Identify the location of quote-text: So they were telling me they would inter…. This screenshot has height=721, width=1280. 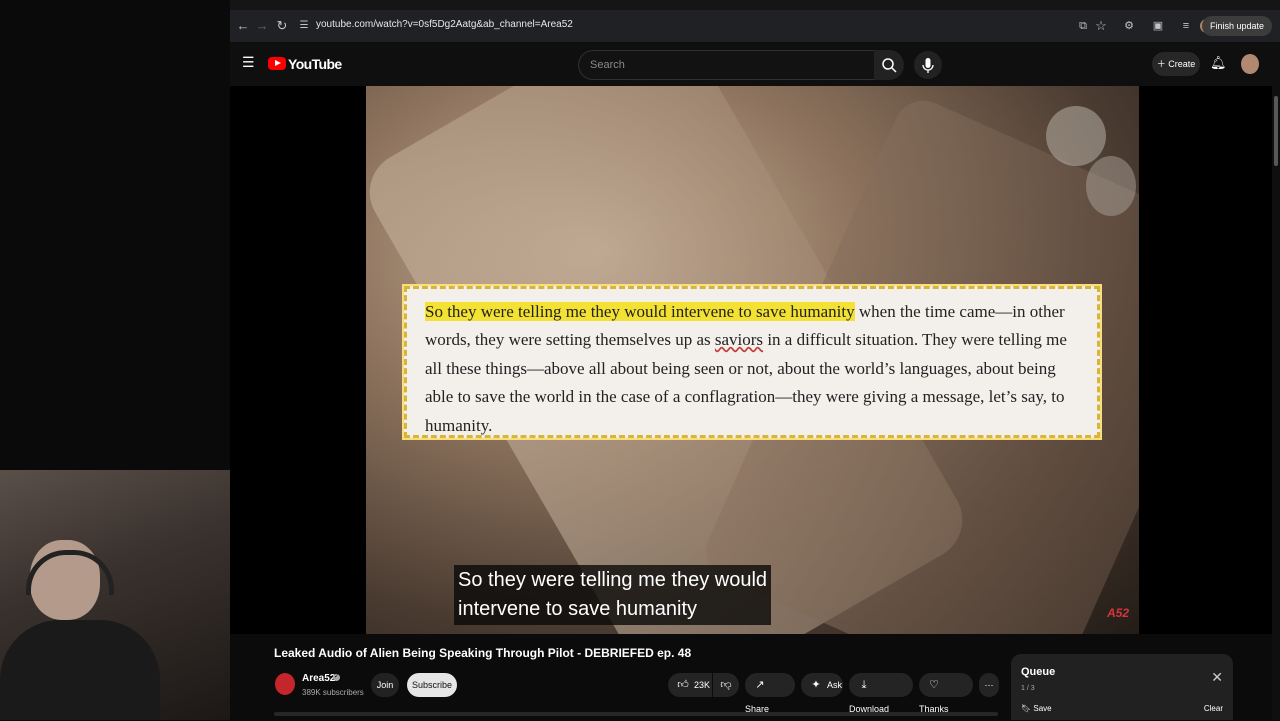
(750, 369).